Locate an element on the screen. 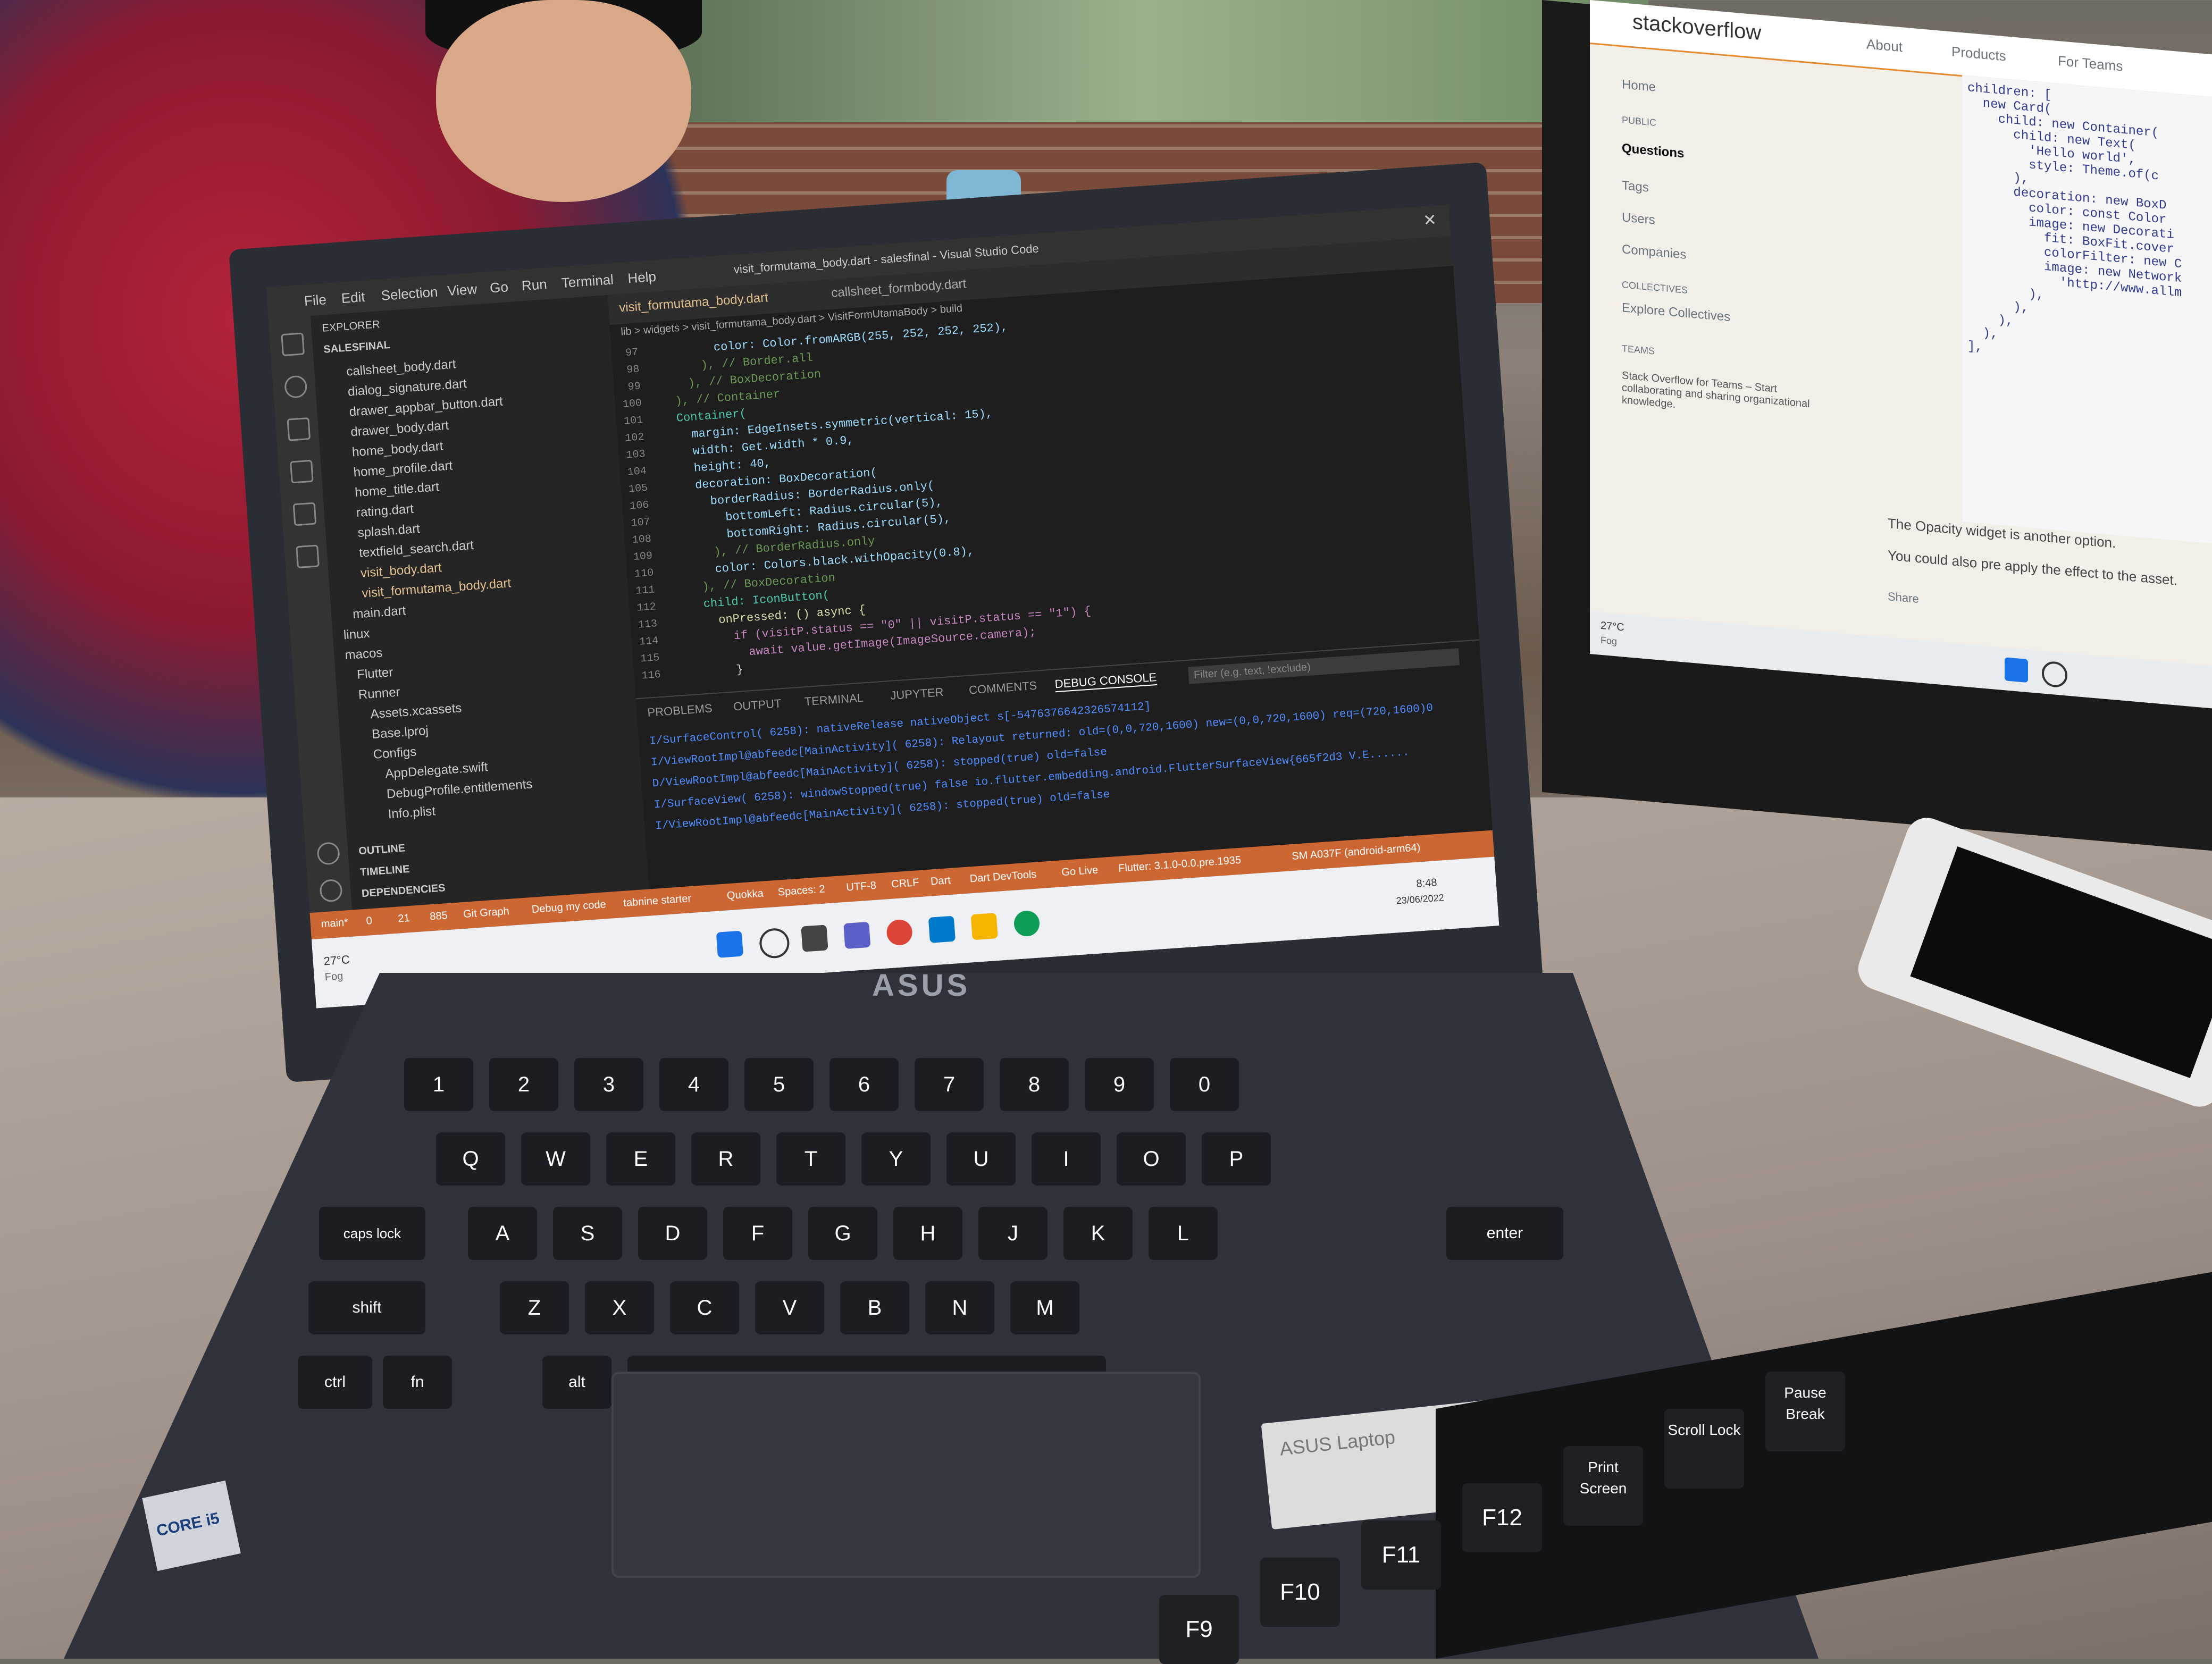 This screenshot has height=1664, width=2212. file-tree-item: home_profile.dart is located at coordinates (403, 469).